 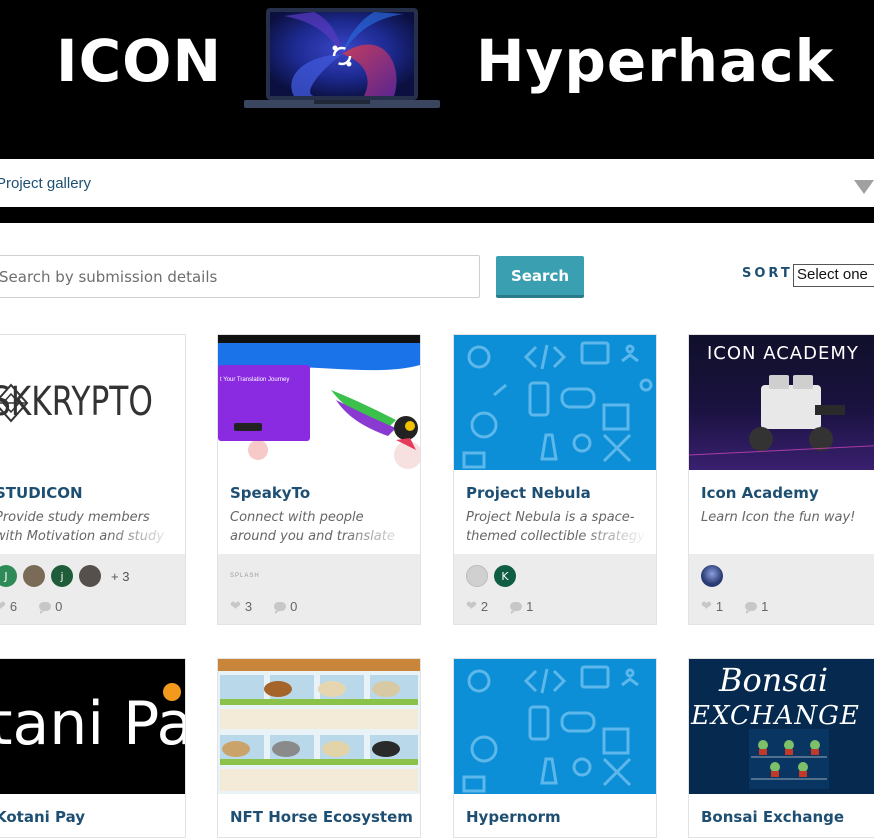 What do you see at coordinates (76, 402) in the screenshot?
I see `thumbnail-text: SKKRYPTO` at bounding box center [76, 402].